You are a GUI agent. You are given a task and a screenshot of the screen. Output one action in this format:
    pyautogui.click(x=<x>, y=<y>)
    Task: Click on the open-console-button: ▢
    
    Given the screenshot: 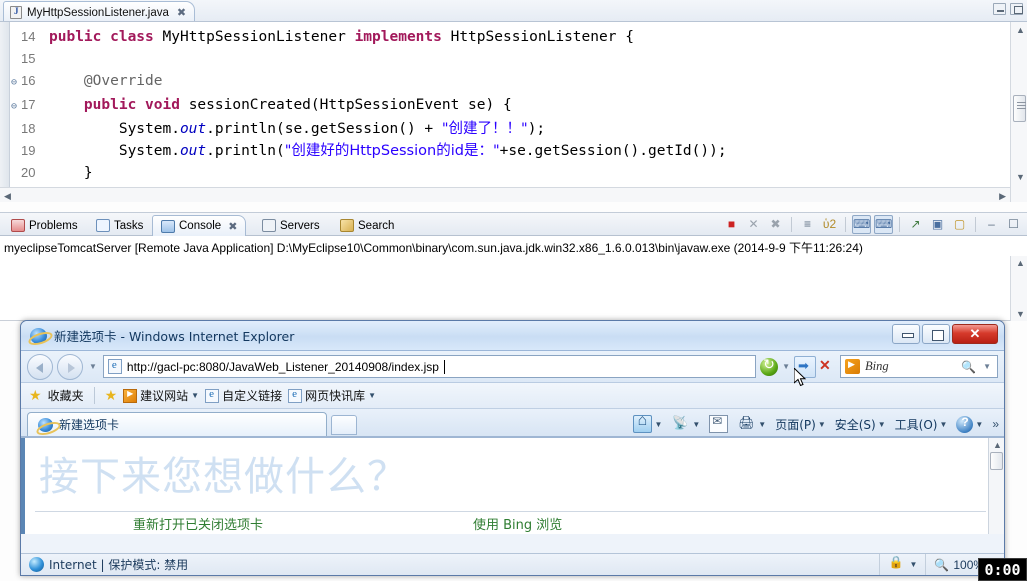 What is the action you would take?
    pyautogui.click(x=959, y=224)
    